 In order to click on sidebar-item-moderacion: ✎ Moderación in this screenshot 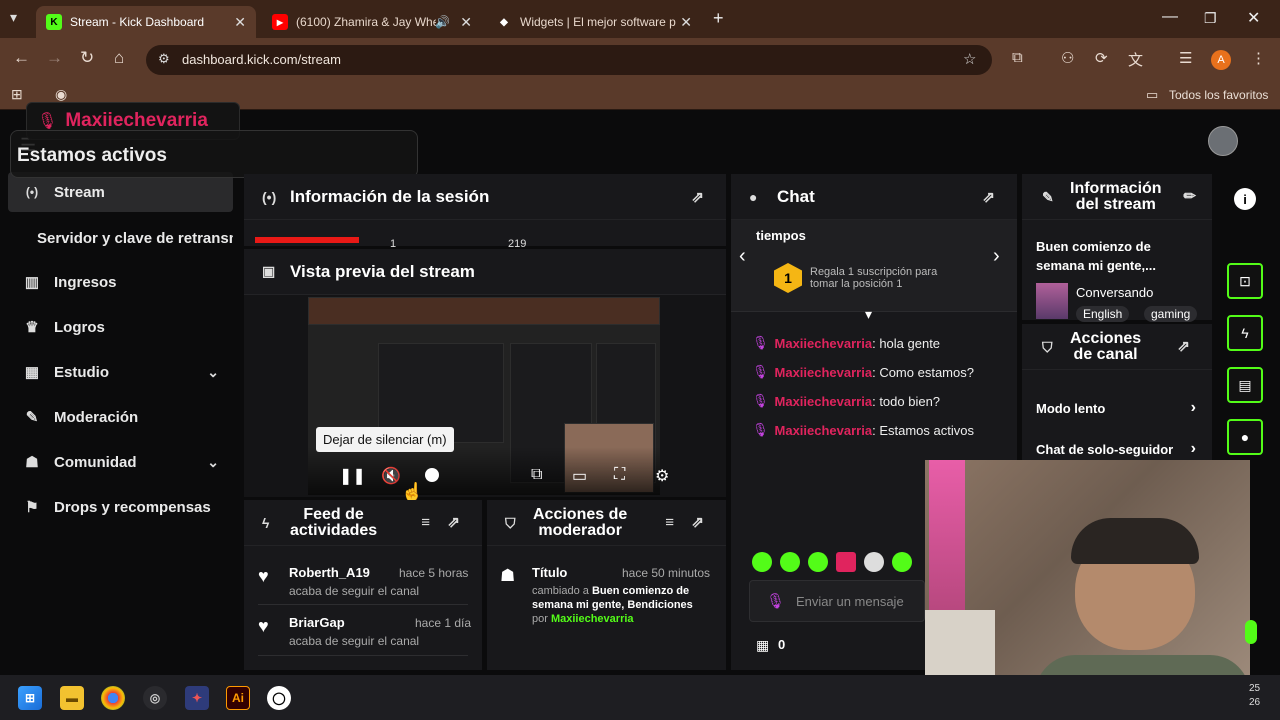, I will do `click(120, 417)`.